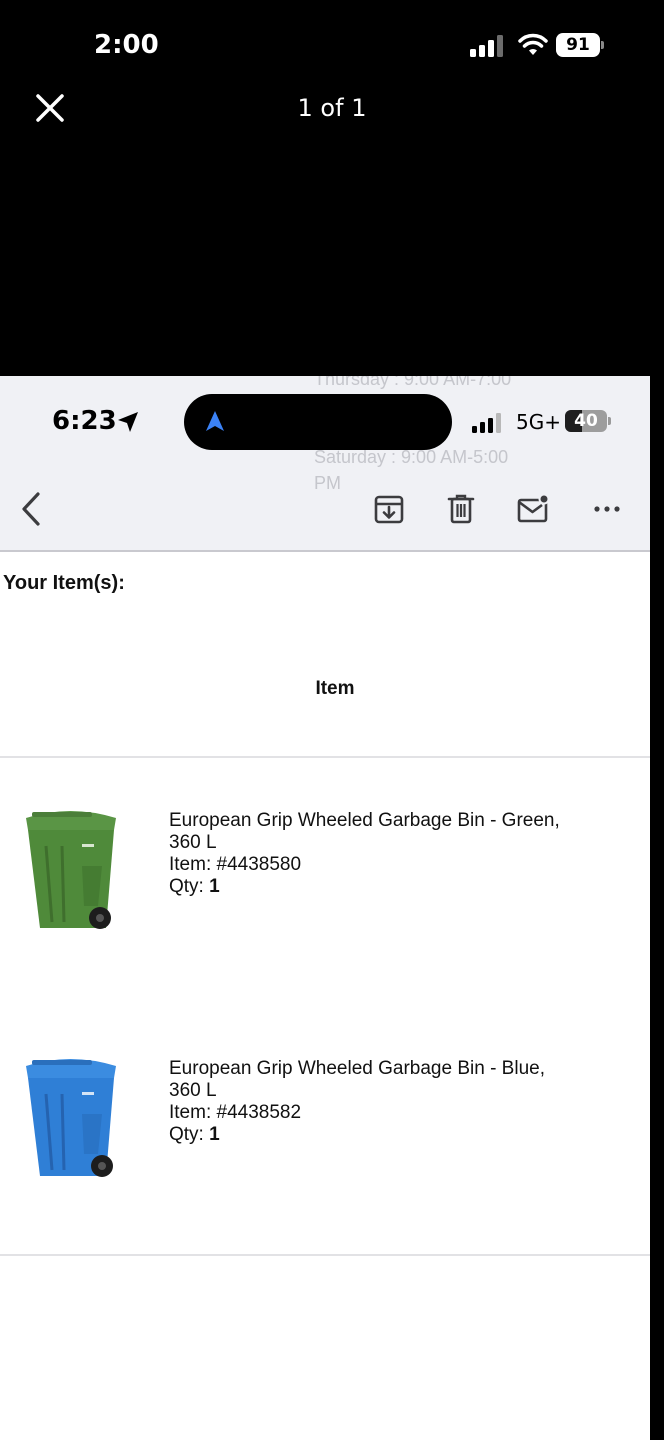  What do you see at coordinates (71, 870) in the screenshot?
I see `green-garbage-bin-image` at bounding box center [71, 870].